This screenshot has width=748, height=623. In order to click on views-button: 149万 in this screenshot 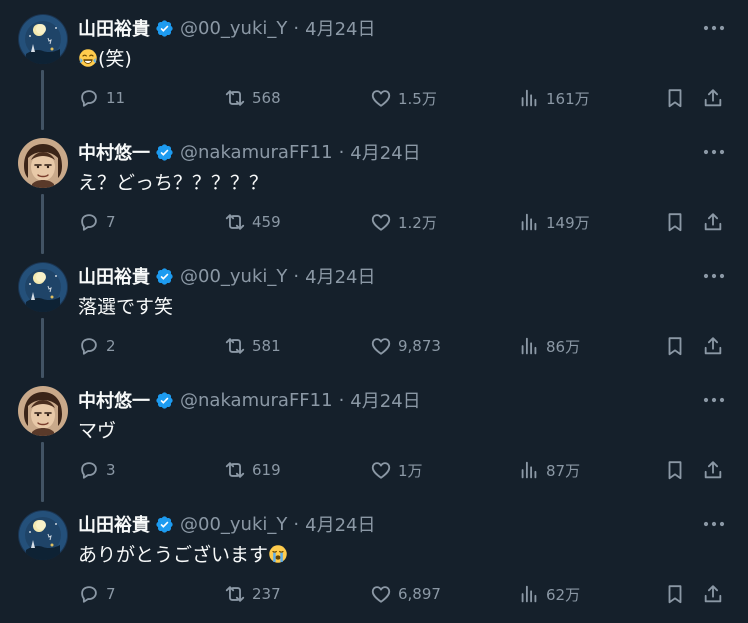, I will do `click(554, 222)`.